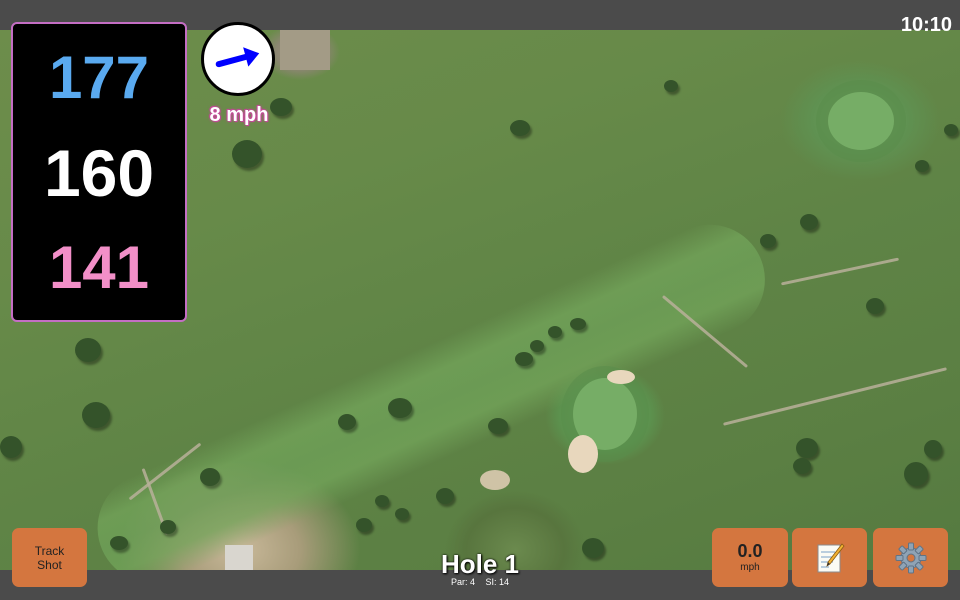 This screenshot has height=600, width=960. What do you see at coordinates (861, 121) in the screenshot?
I see `green-far` at bounding box center [861, 121].